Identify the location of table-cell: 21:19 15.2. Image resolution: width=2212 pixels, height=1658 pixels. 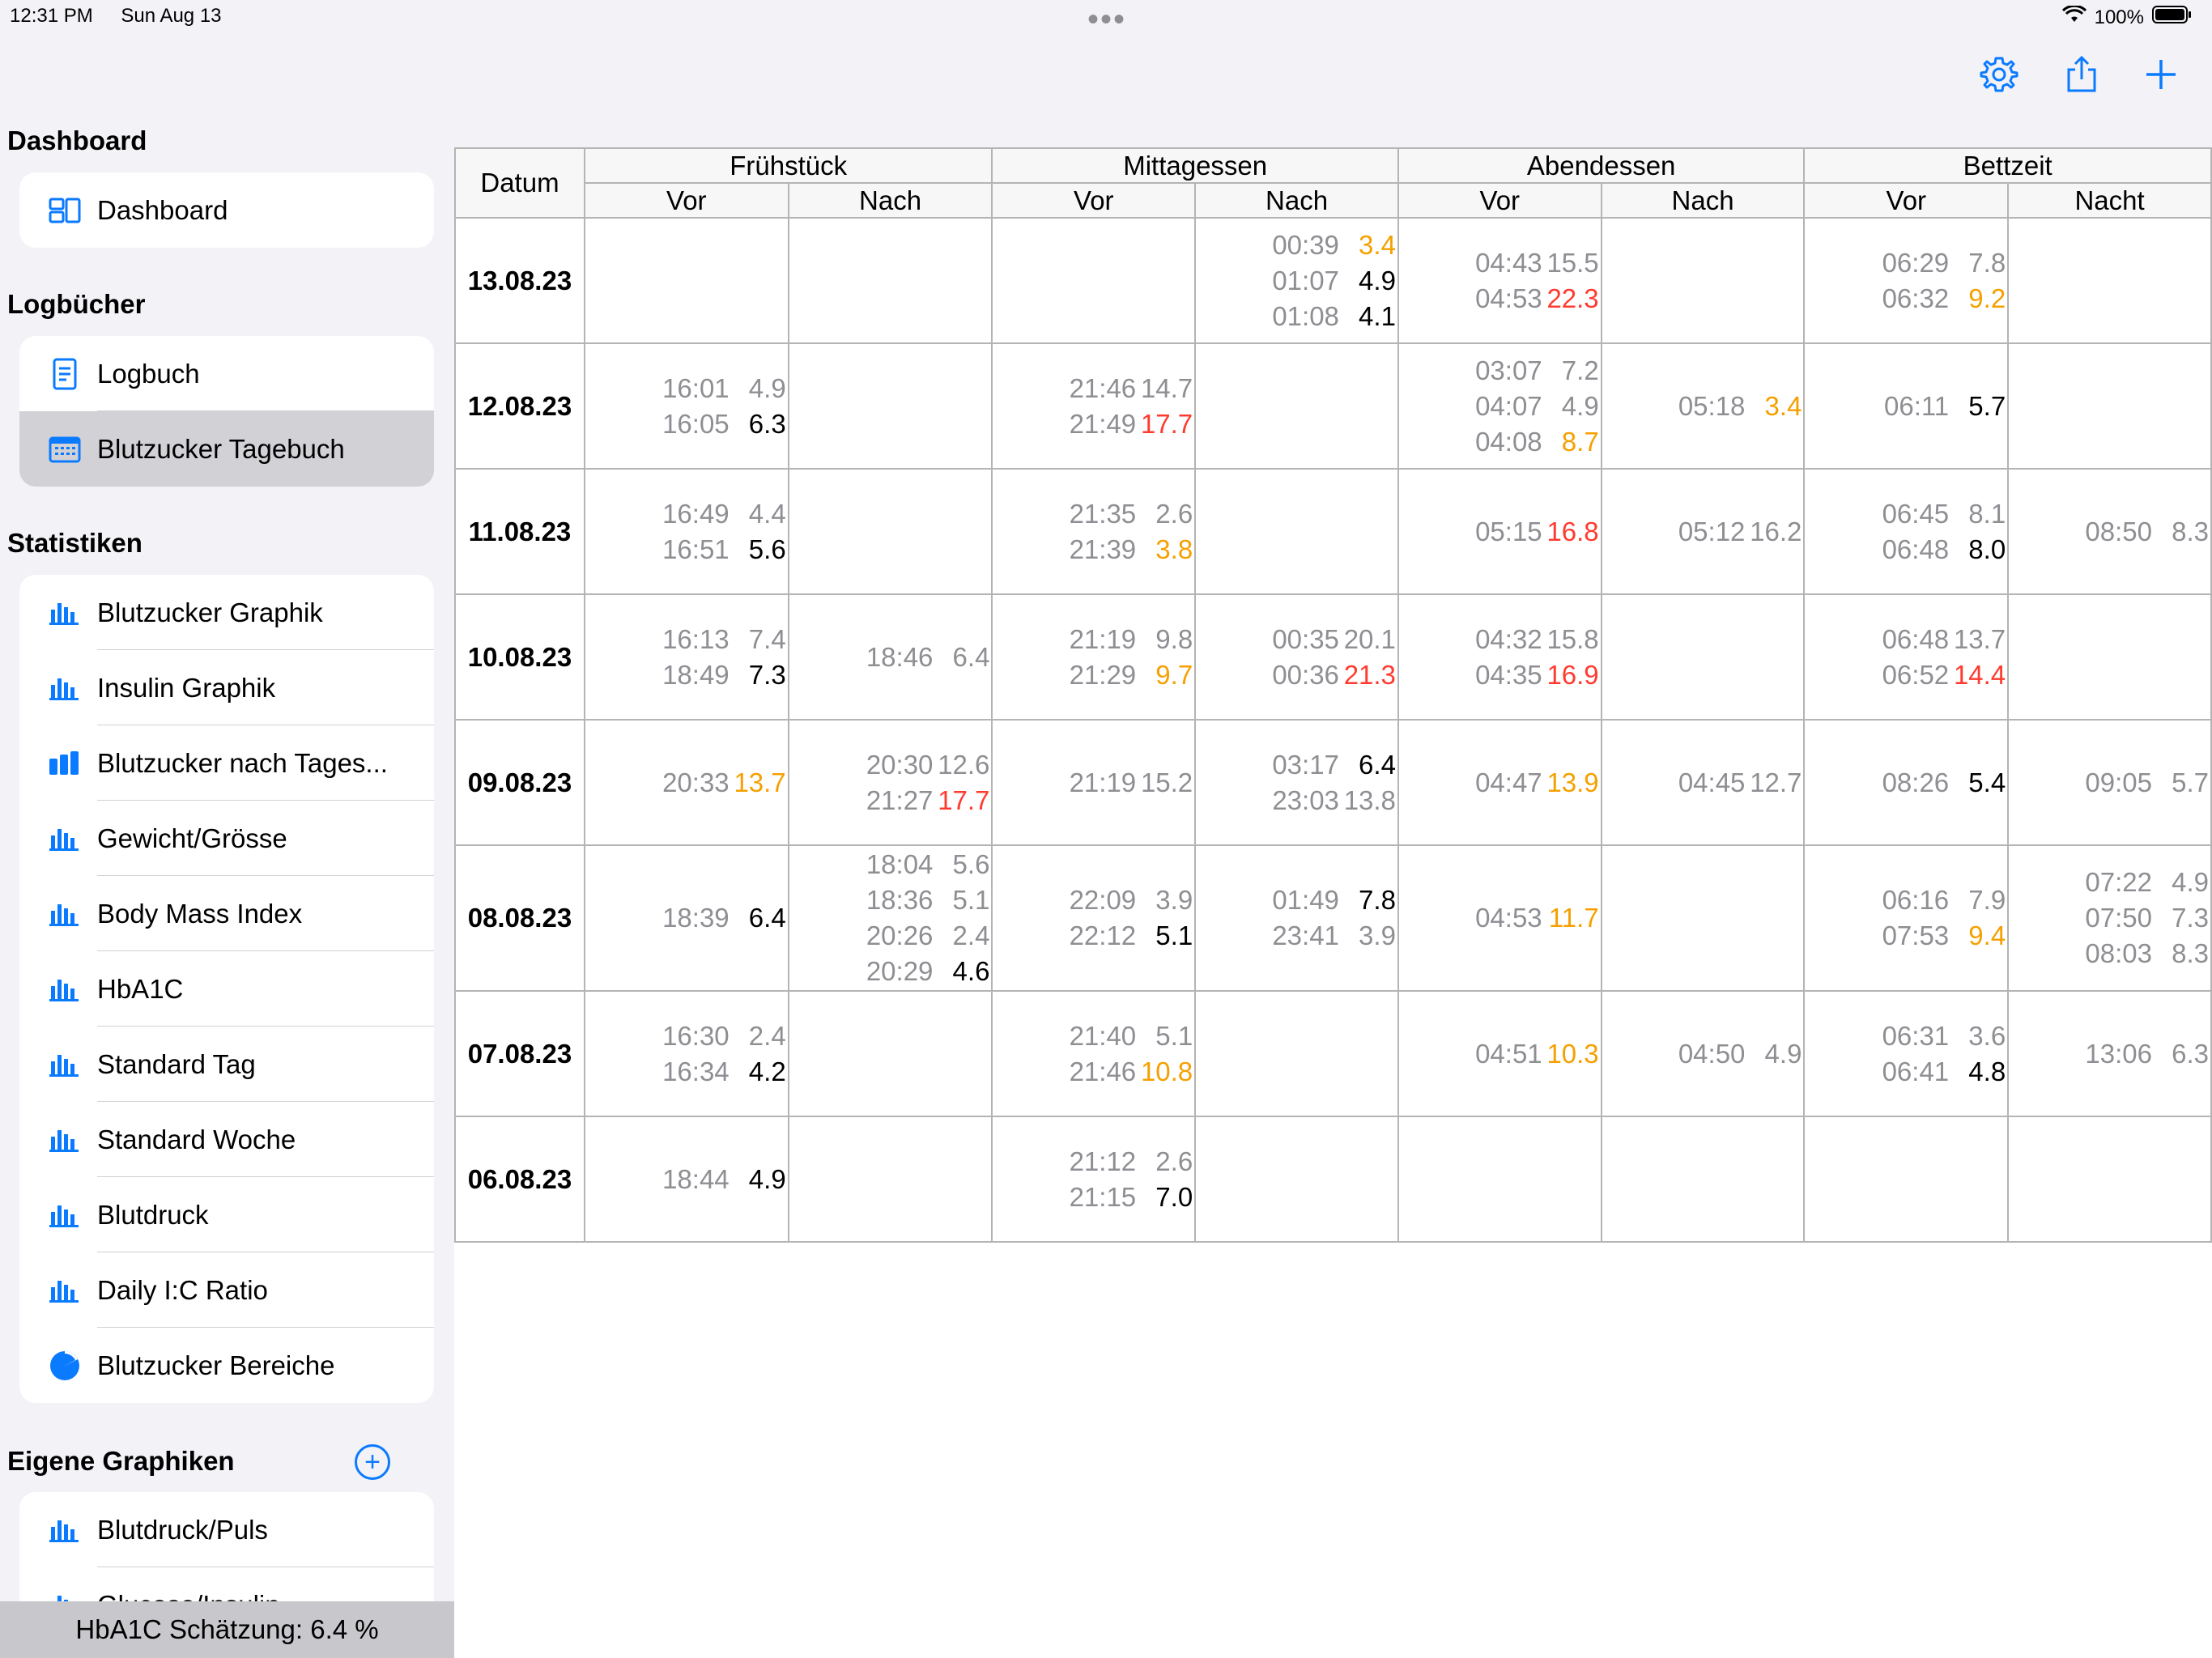
(1094, 782).